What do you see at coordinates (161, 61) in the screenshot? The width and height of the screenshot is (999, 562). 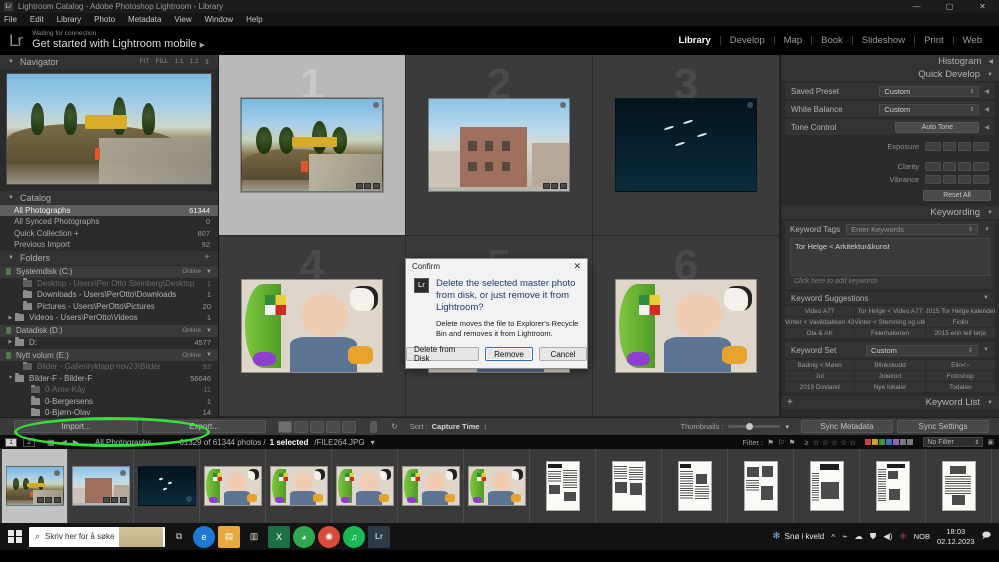 I see `zoom-fill: FILL` at bounding box center [161, 61].